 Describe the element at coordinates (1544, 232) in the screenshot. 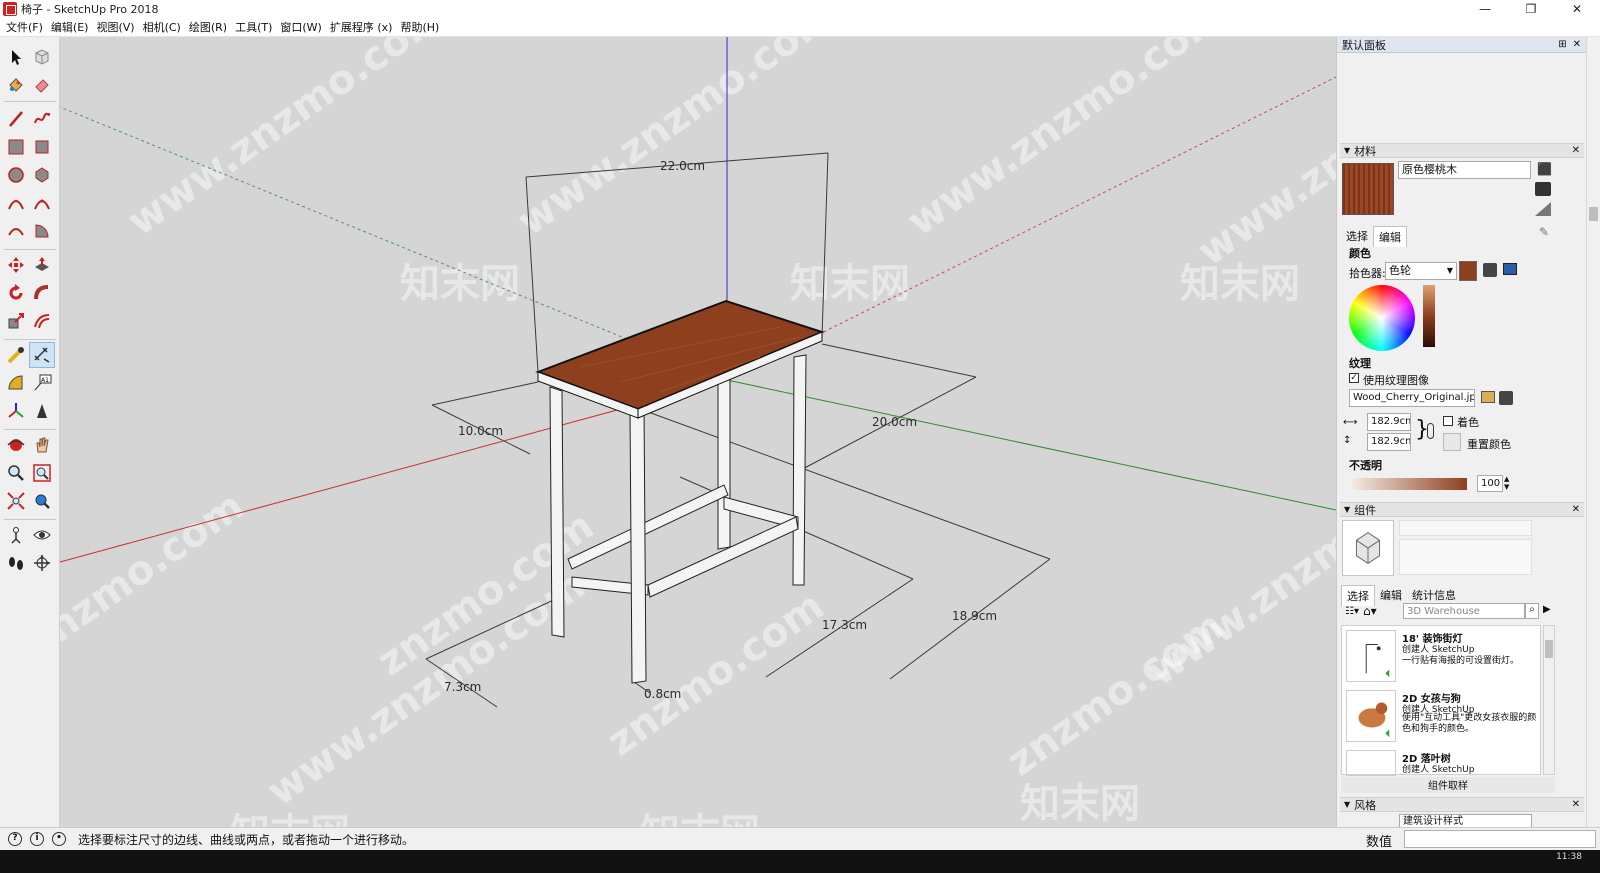

I see `eyedropper-icon: ✎` at that location.